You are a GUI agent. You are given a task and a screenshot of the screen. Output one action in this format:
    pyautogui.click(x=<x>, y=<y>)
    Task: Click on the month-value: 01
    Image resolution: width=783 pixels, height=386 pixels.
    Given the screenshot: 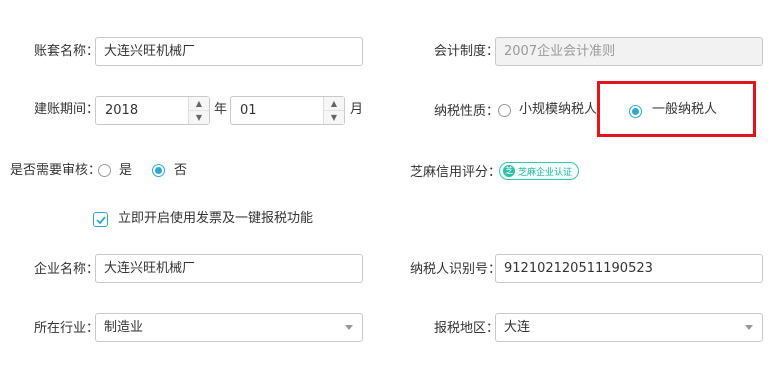 What is the action you would take?
    pyautogui.click(x=248, y=110)
    